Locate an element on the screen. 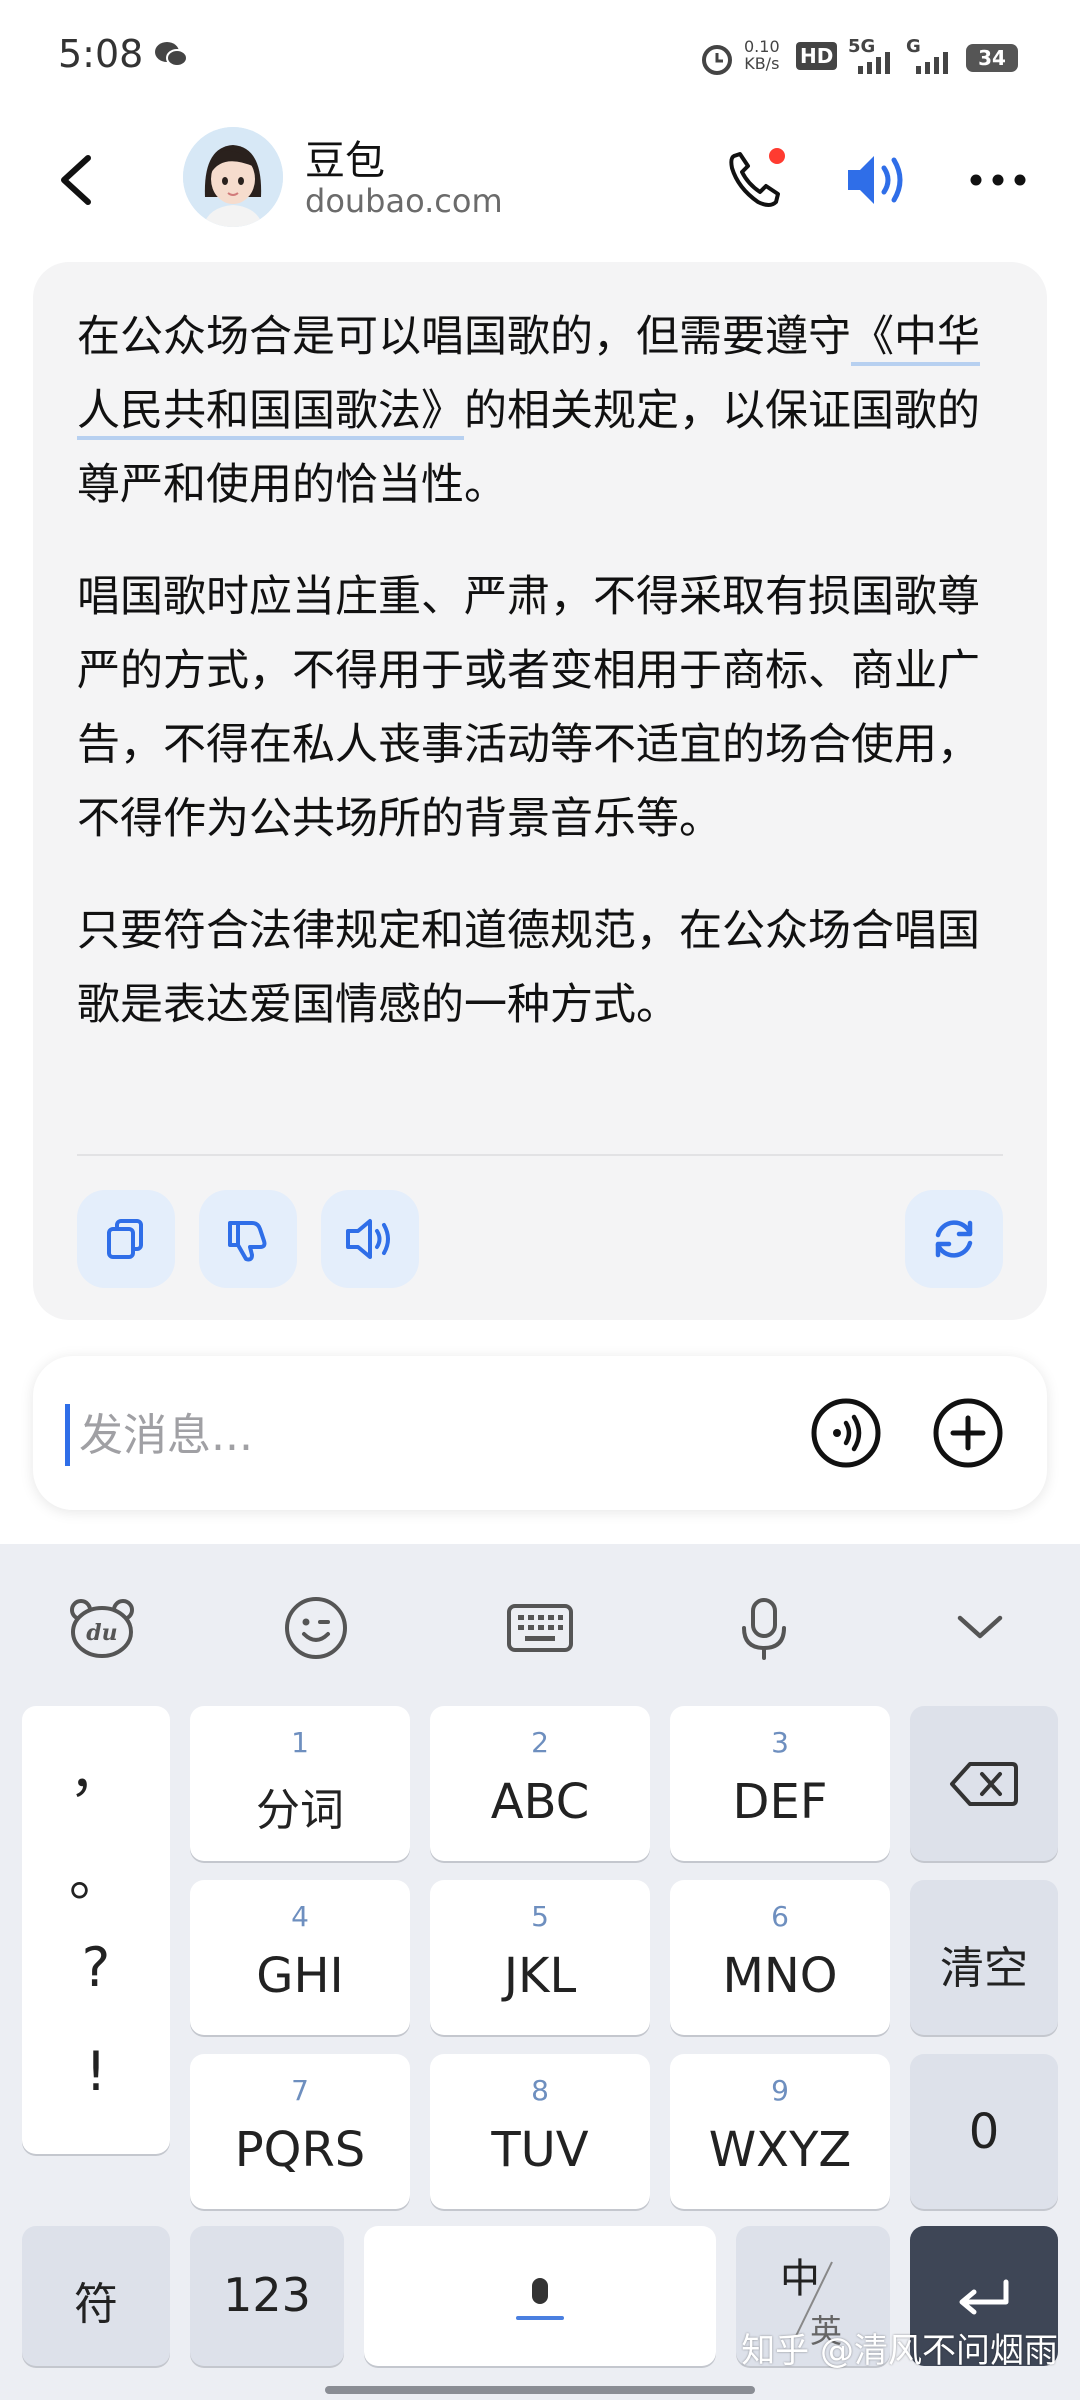 The width and height of the screenshot is (1080, 2400). watermark: 知乎 @清风不问烟雨 is located at coordinates (899, 2351).